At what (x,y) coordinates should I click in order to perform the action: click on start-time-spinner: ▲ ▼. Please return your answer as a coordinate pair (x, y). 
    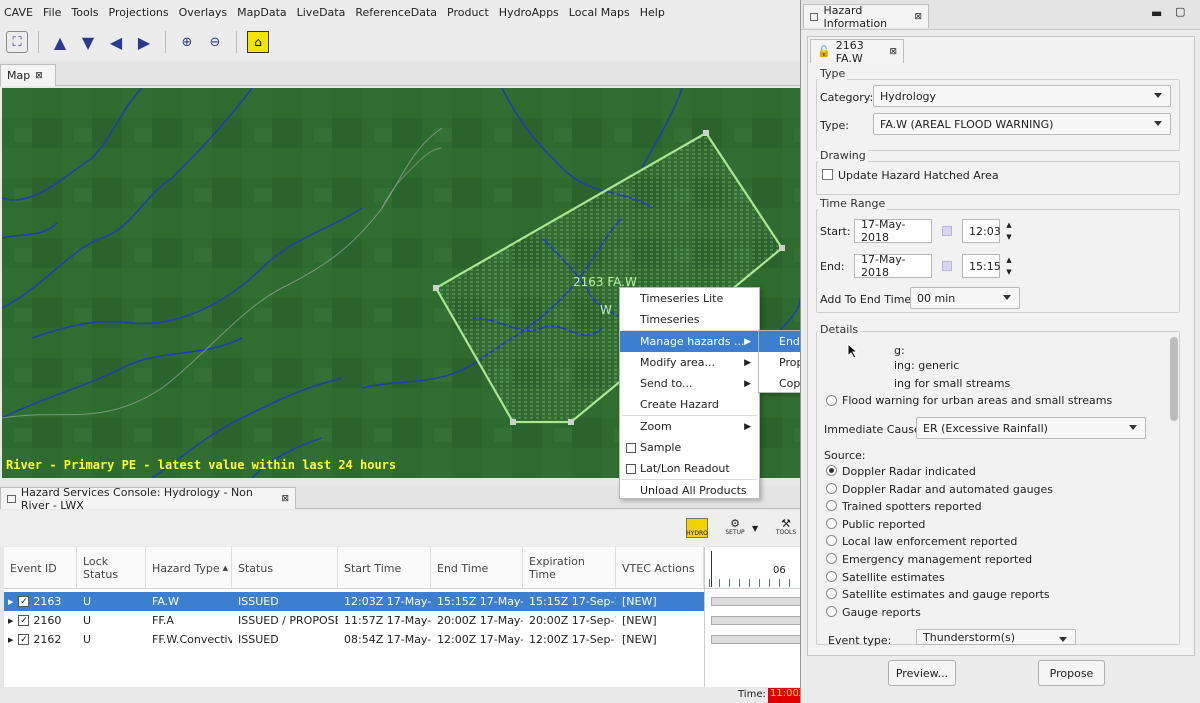
    Looking at the image, I should click on (1009, 231).